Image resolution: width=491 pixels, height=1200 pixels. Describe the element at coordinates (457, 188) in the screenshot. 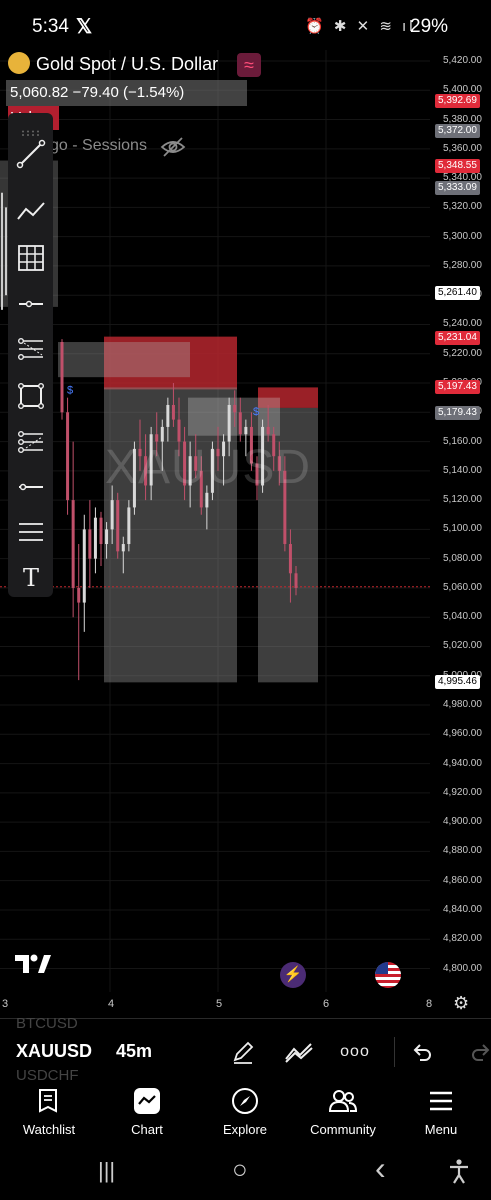

I see `price-level-label: 5,333.09` at that location.